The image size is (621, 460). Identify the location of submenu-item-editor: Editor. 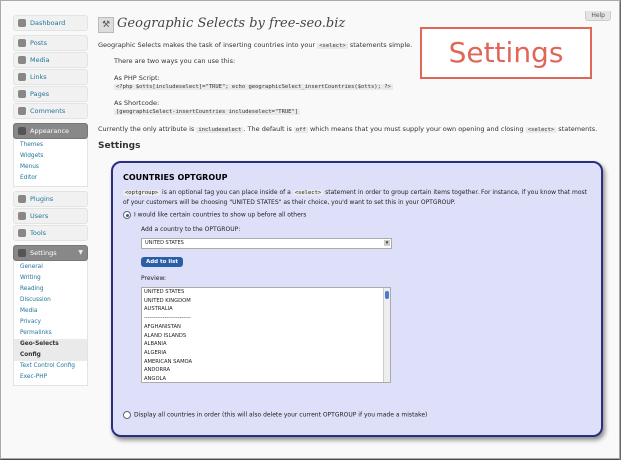
(50, 178).